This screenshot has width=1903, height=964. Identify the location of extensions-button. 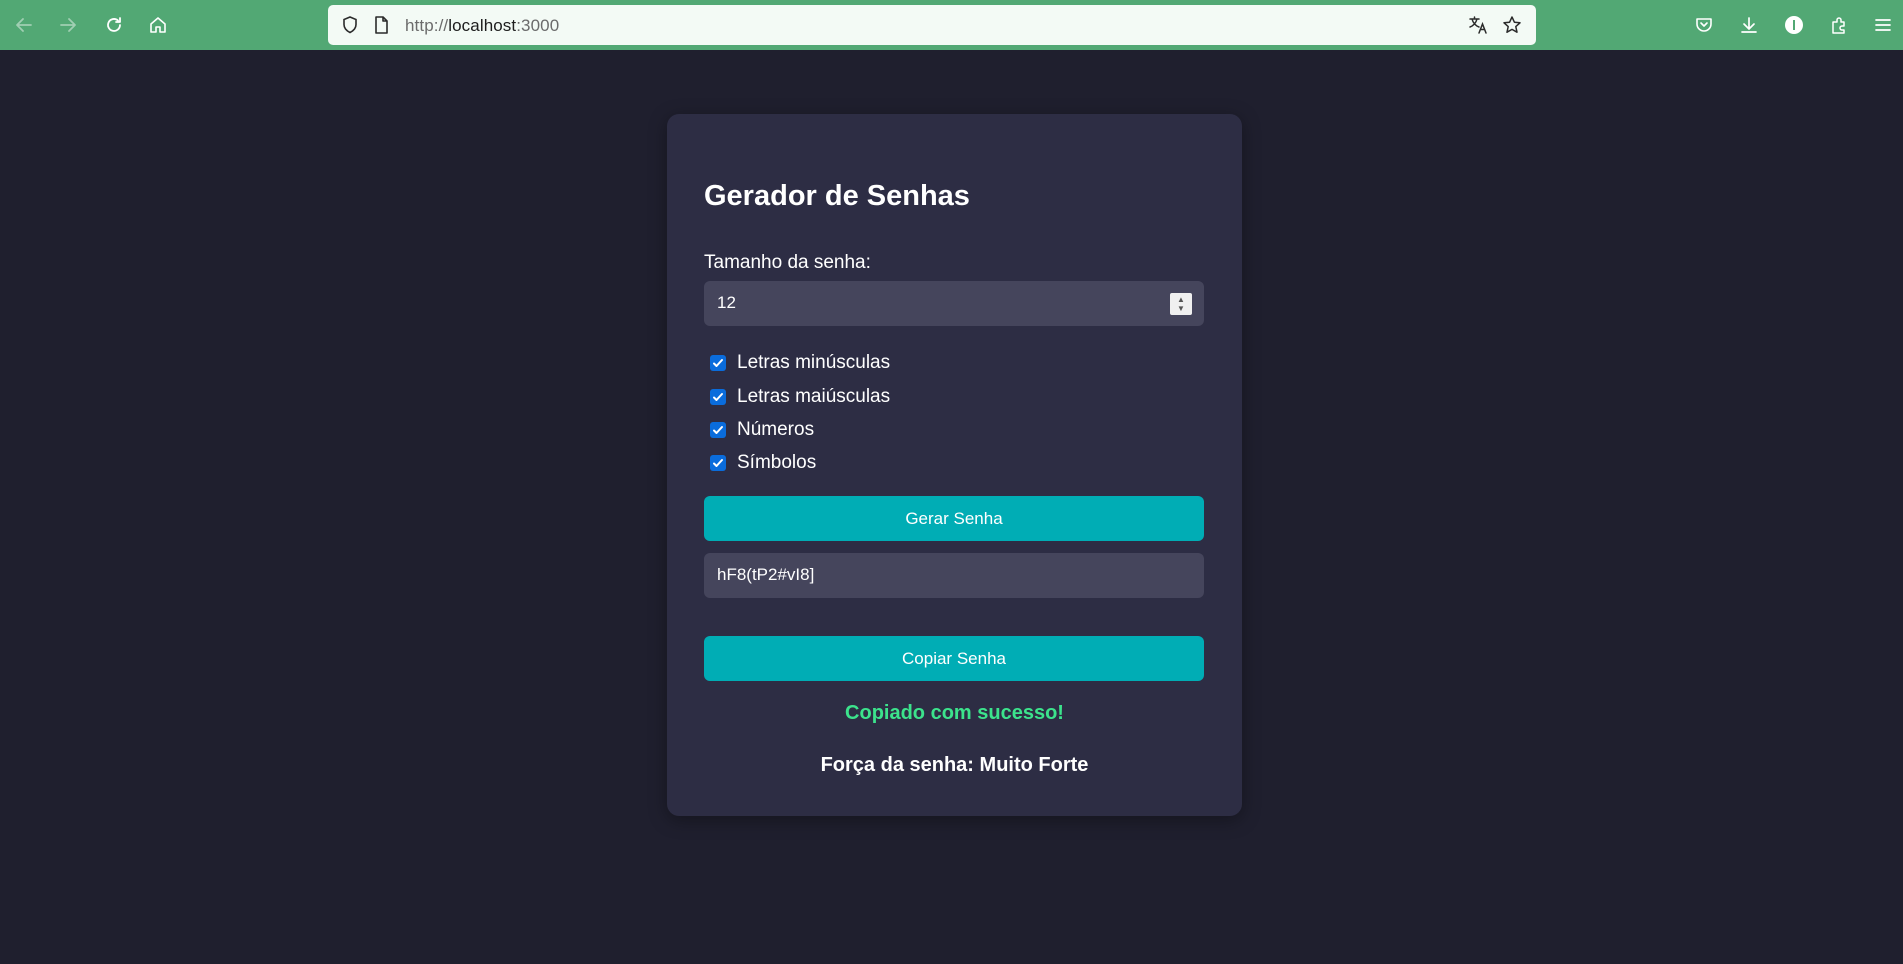
(1839, 25).